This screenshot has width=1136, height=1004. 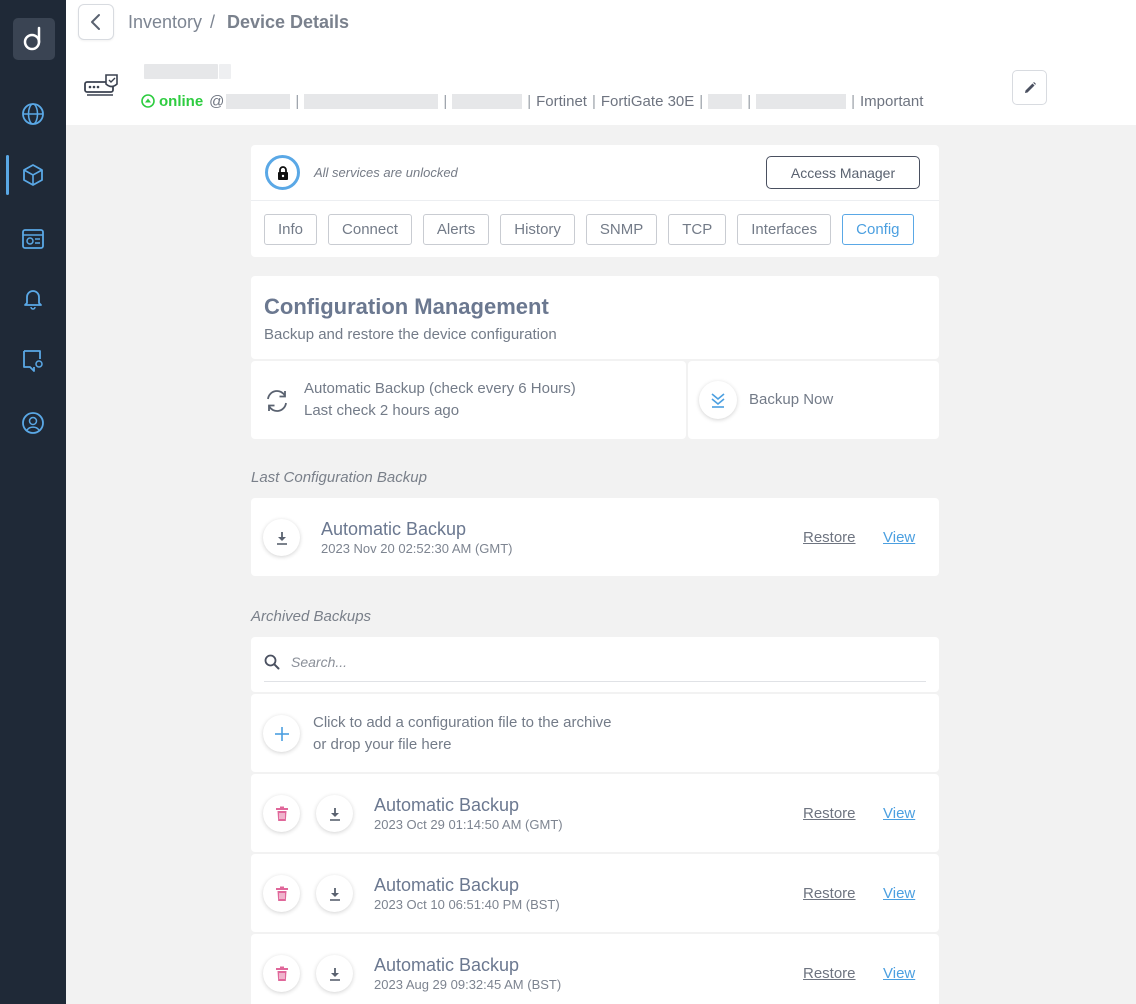 I want to click on tab-alerts: Alerts, so click(x=456, y=229).